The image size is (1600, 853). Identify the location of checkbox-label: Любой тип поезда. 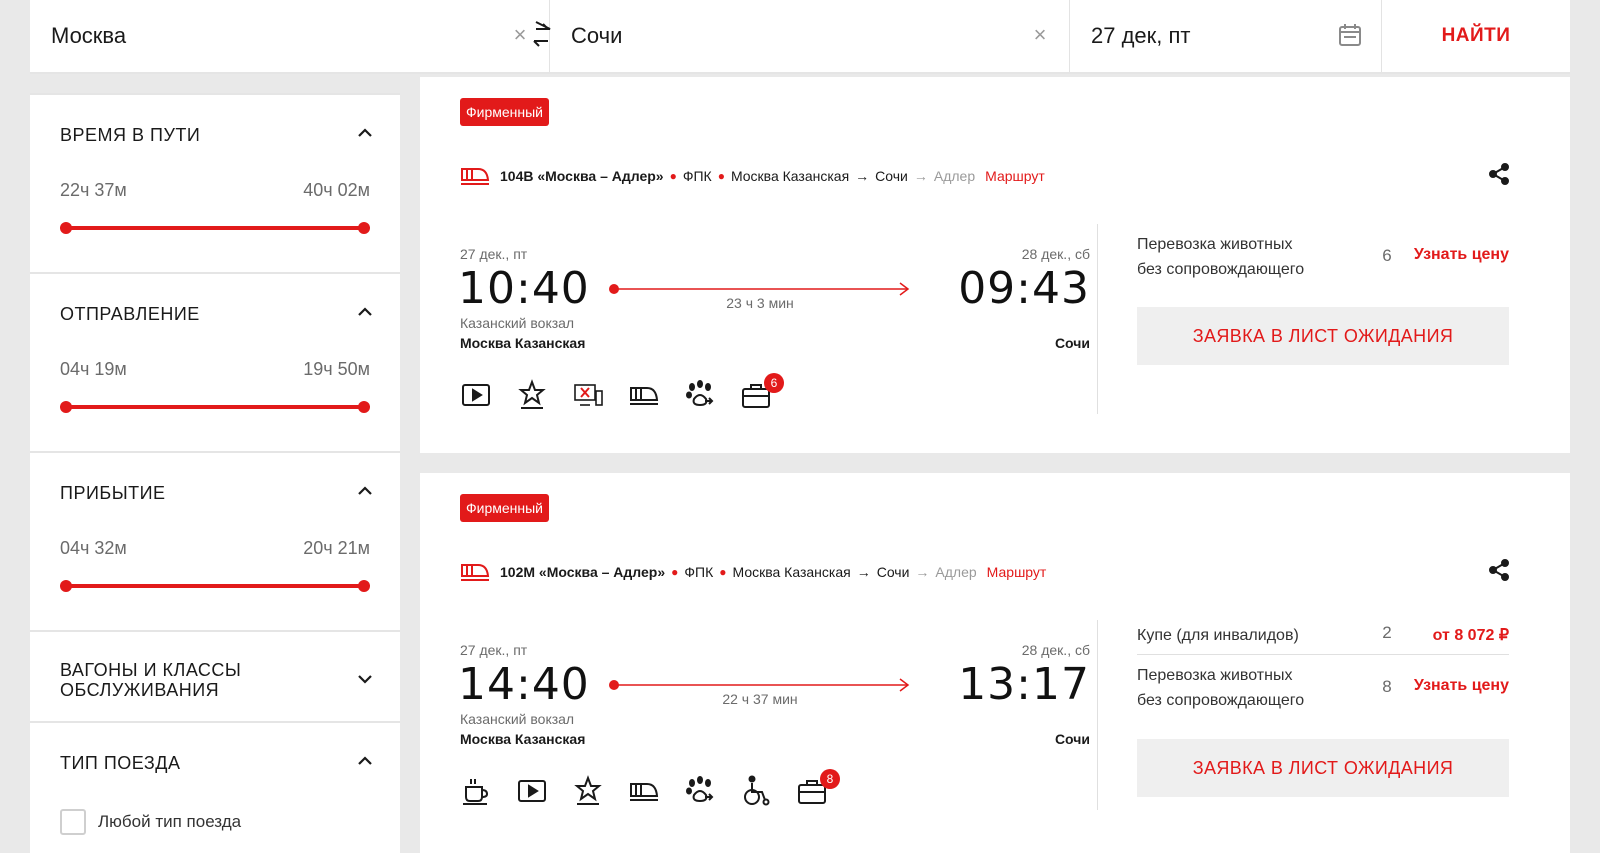
(170, 821).